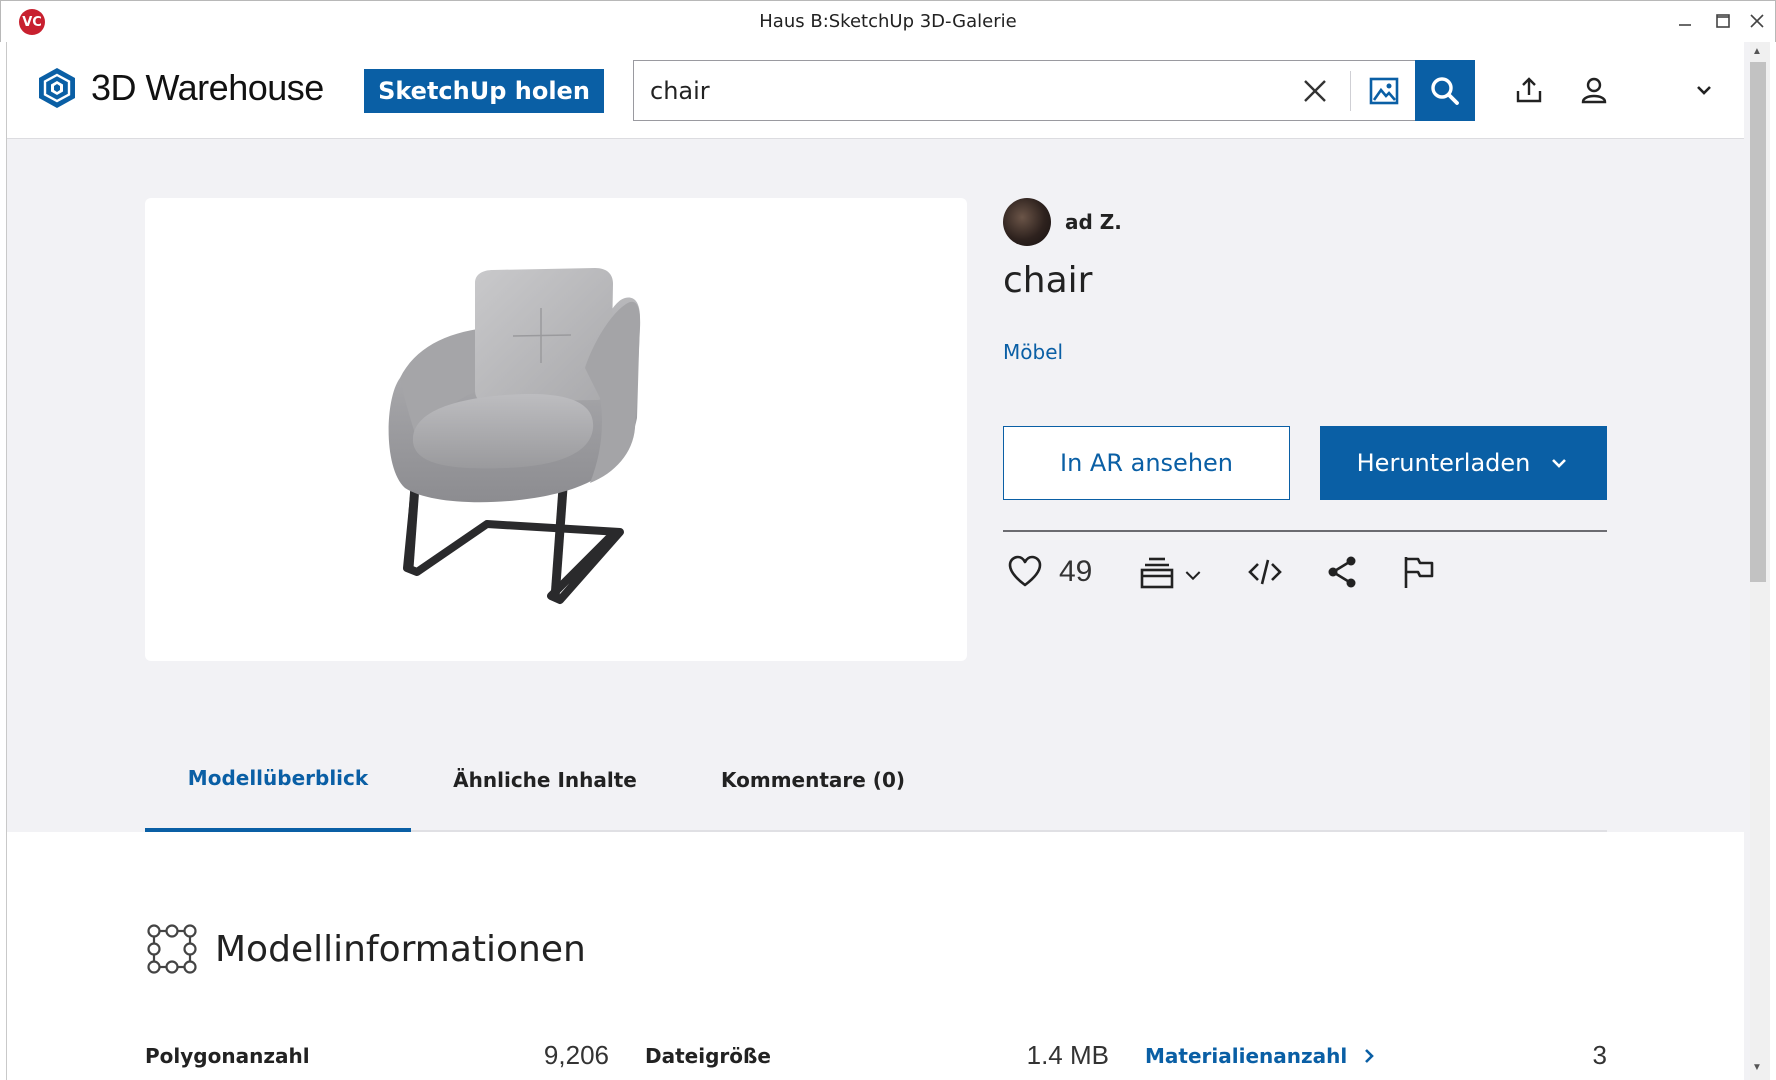 The image size is (1776, 1080). I want to click on logo-text: 3D Warehouse, so click(207, 87).